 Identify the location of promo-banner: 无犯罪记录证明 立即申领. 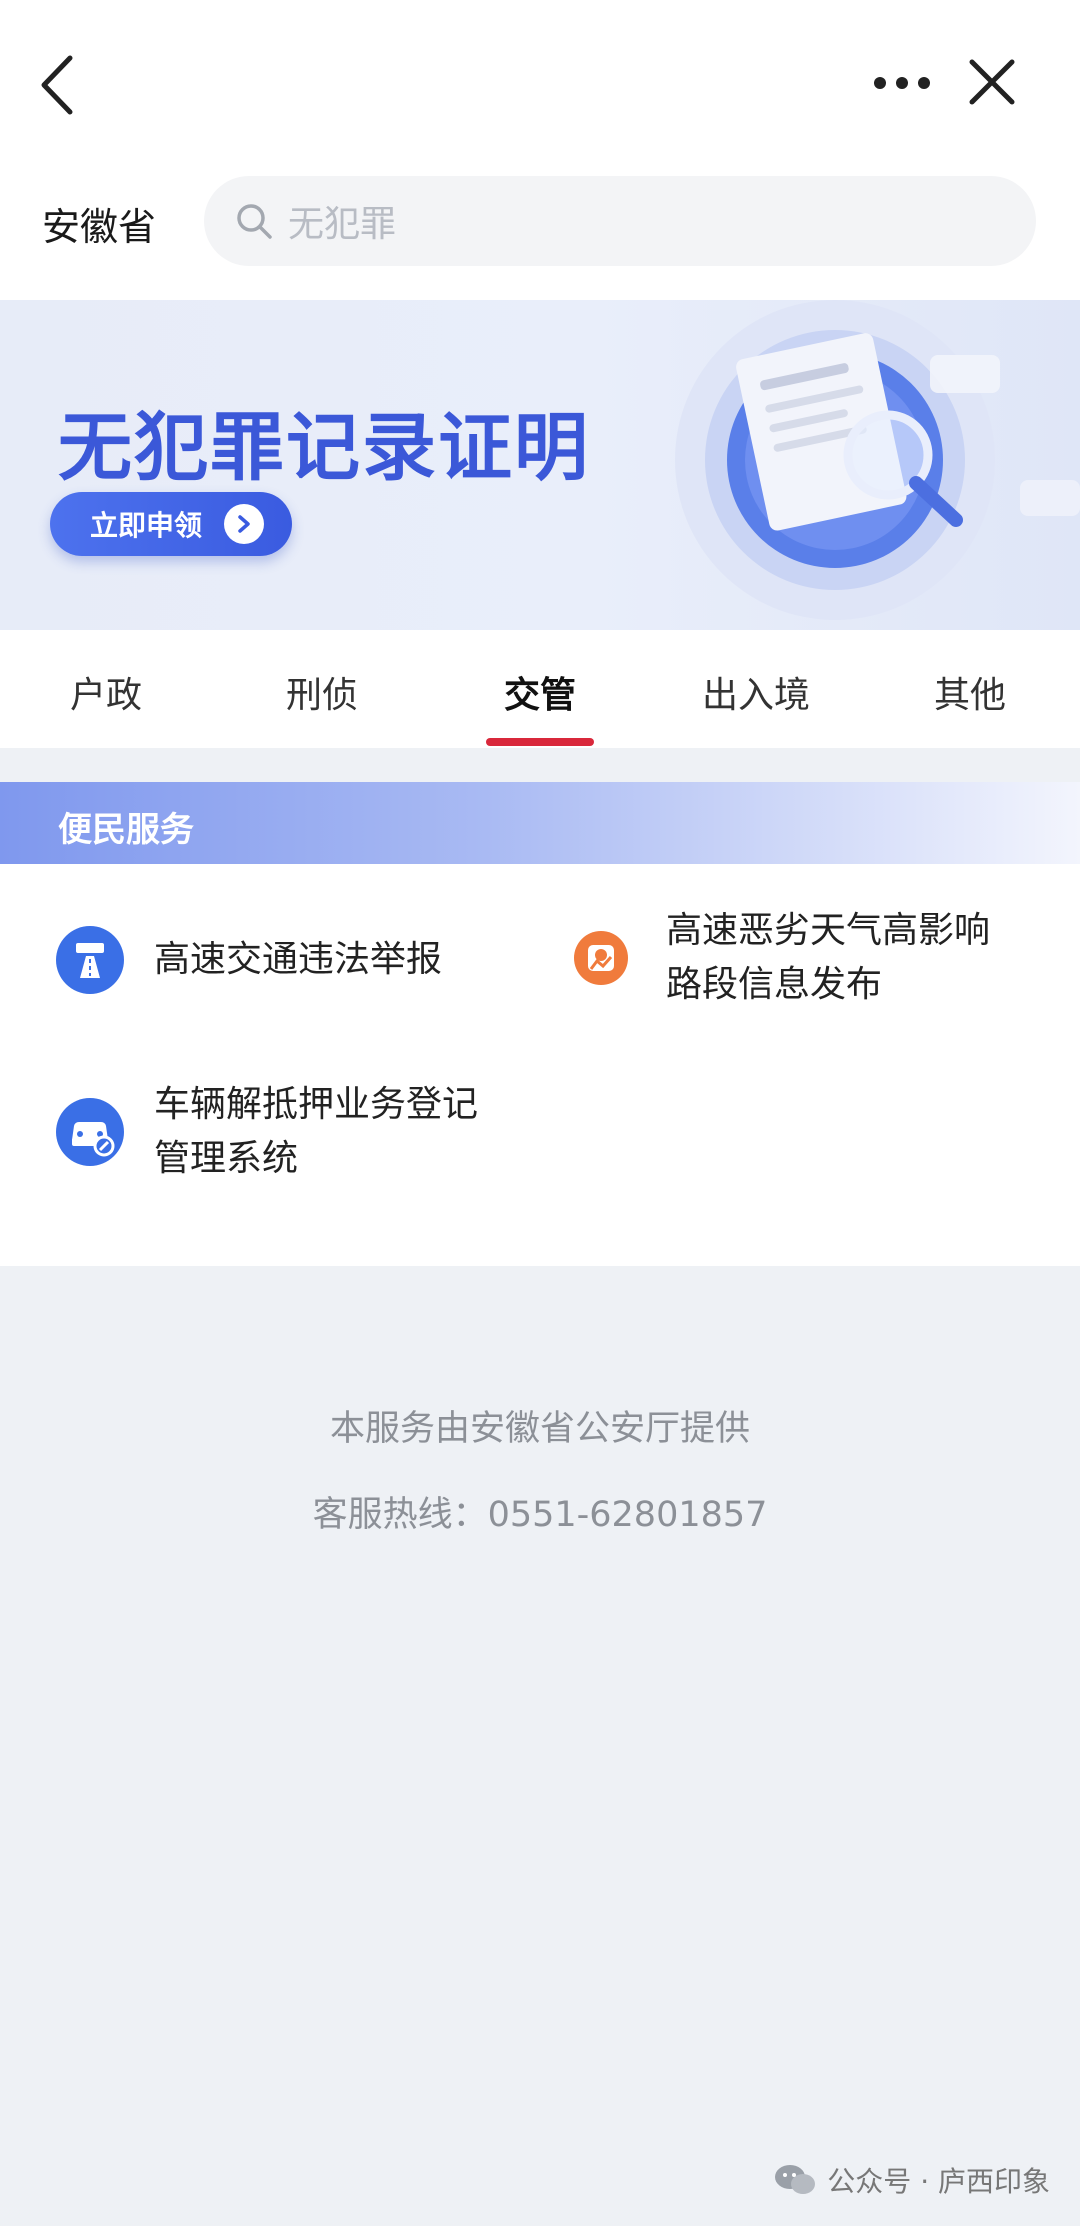
(540, 465).